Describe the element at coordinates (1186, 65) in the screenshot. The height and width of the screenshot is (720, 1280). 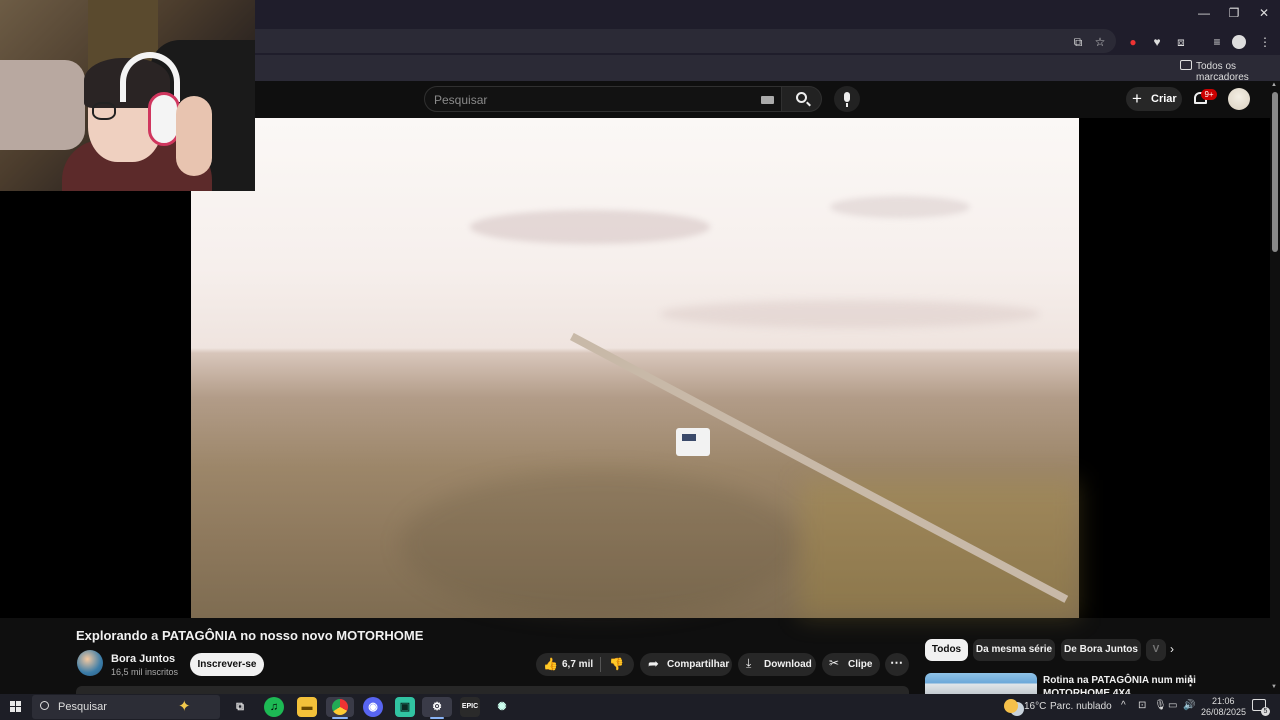
I see `folder-icon` at that location.